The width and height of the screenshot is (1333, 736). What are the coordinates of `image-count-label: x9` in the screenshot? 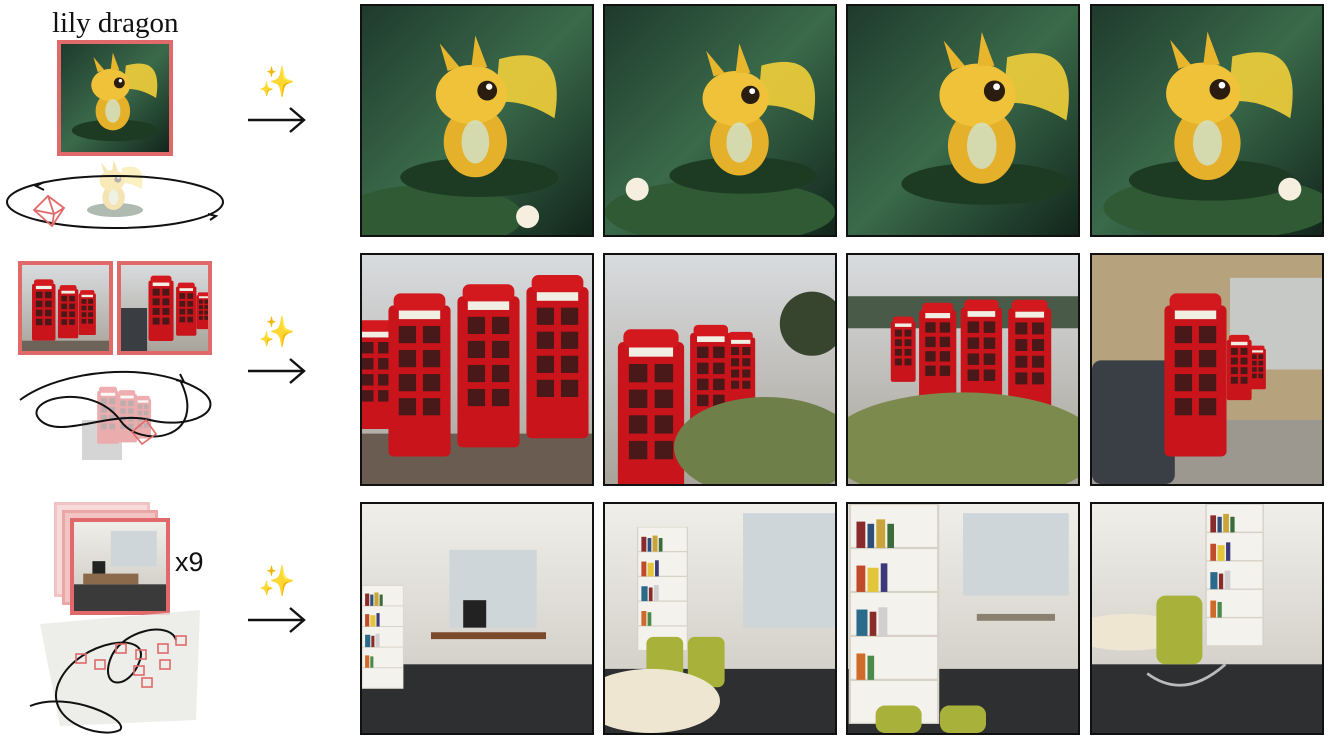 It's located at (189, 562).